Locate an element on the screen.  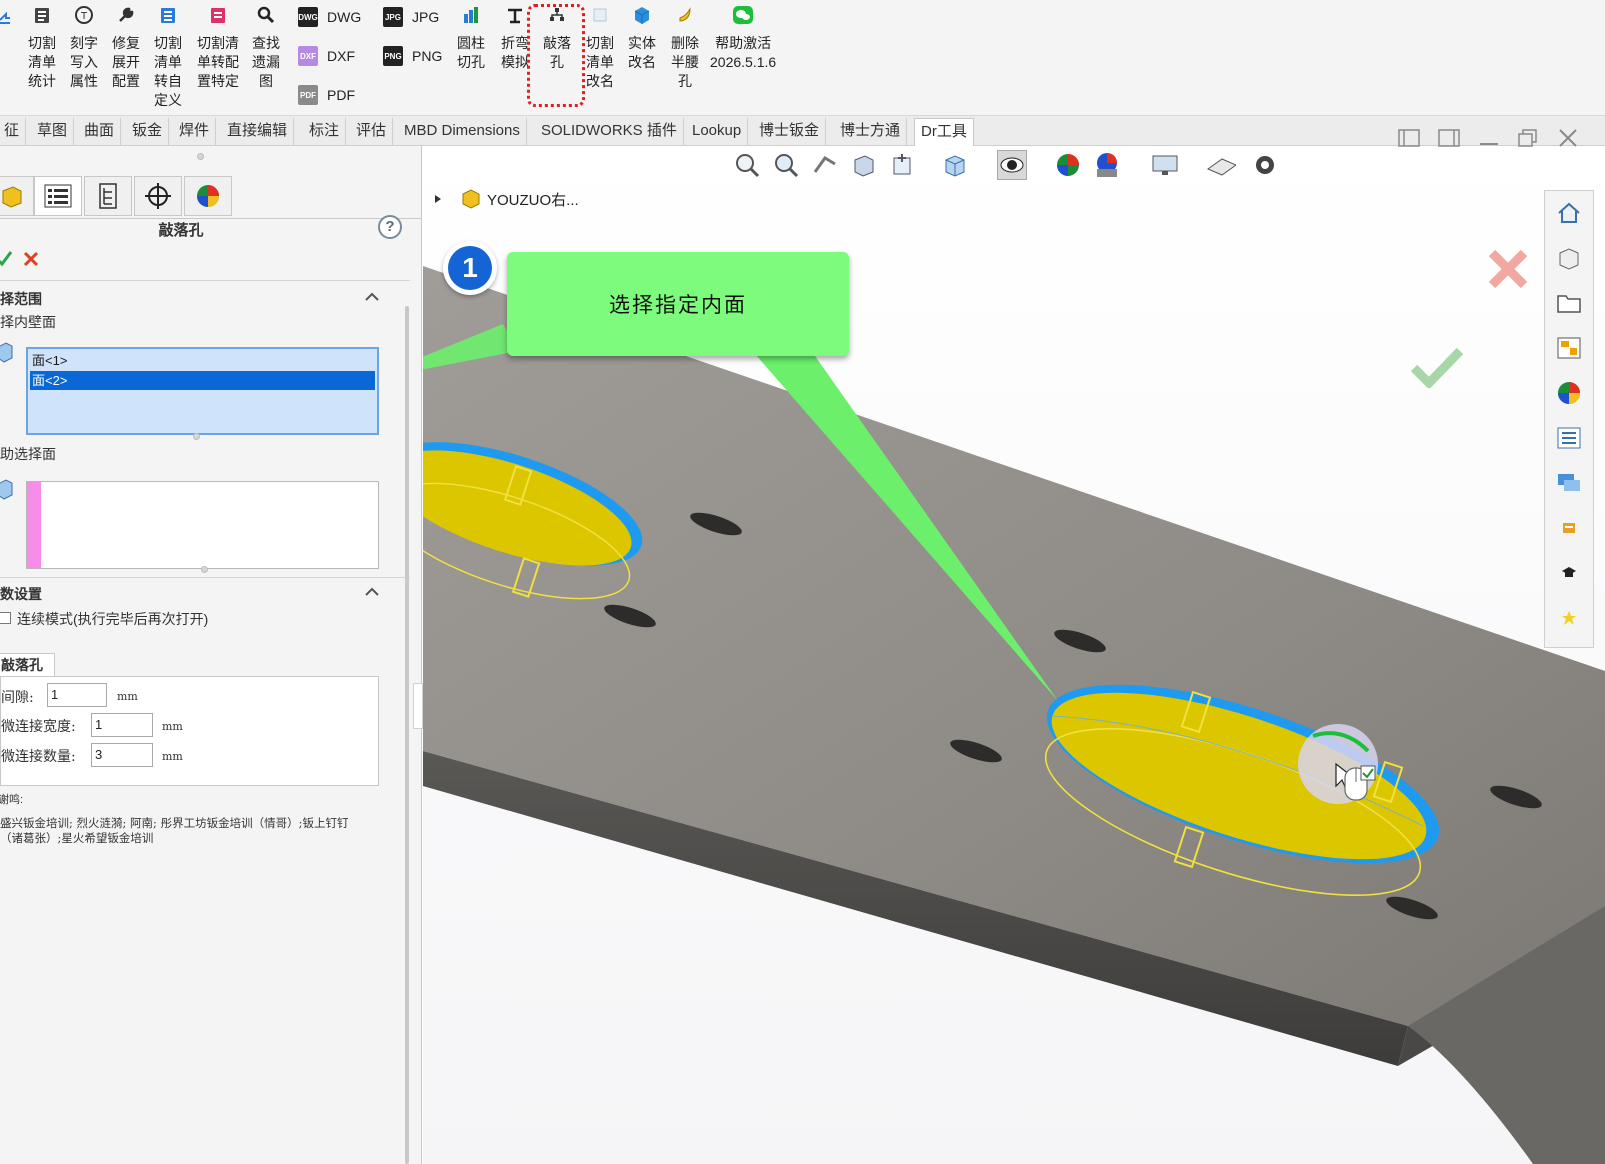
tab-direct-editing: 直接编辑 is located at coordinates (258, 132).